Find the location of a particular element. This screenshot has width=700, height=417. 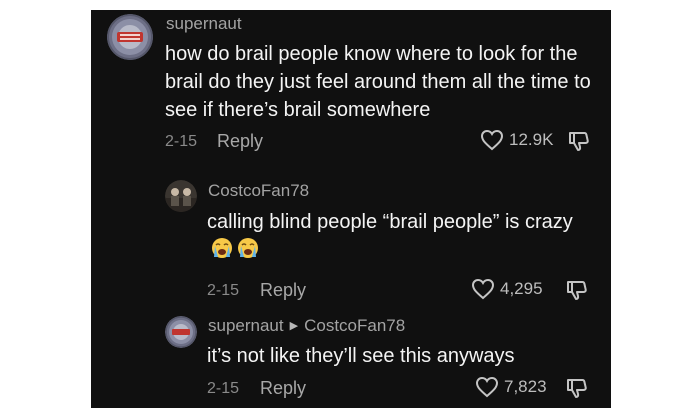

like-button: 12.9K is located at coordinates (516, 140).